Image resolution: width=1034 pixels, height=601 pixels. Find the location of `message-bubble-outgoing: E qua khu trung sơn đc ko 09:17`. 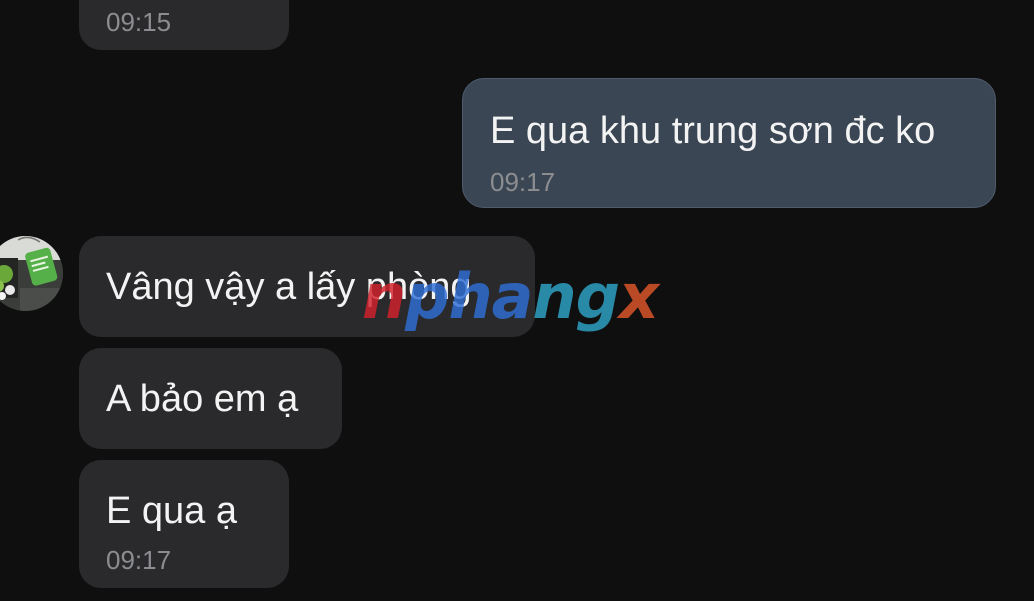

message-bubble-outgoing: E qua khu trung sơn đc ko 09:17 is located at coordinates (729, 143).